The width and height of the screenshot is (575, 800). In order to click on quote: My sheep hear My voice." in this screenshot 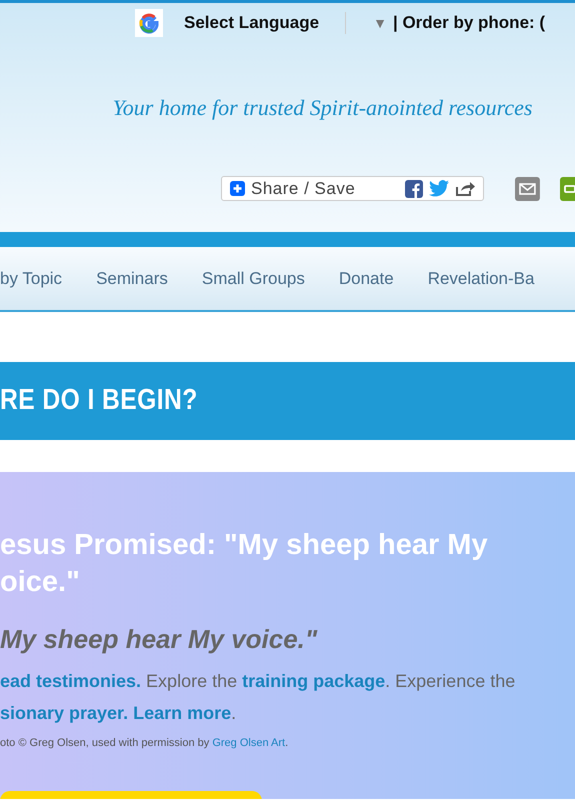, I will do `click(159, 639)`.